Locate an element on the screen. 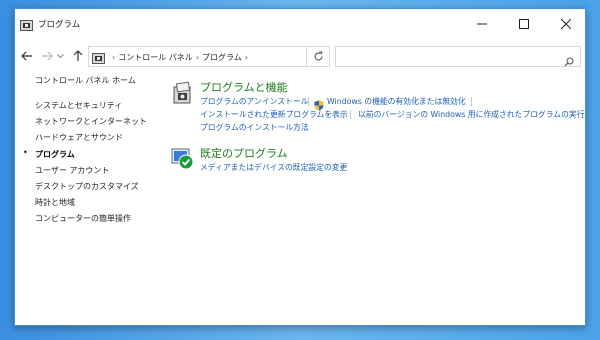 The width and height of the screenshot is (600, 340). sidebar-item-user-accounts: ユーザー アカウント is located at coordinates (72, 170).